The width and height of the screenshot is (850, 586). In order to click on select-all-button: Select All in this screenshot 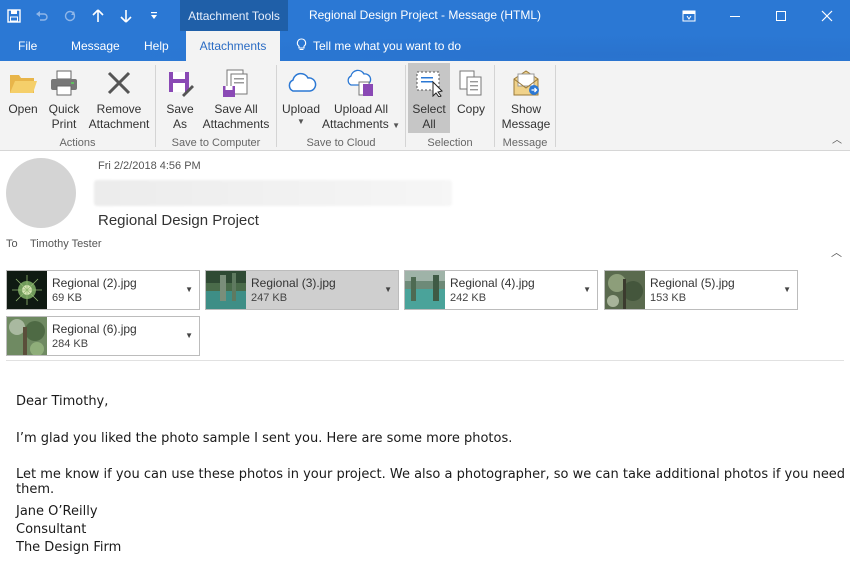, I will do `click(429, 98)`.